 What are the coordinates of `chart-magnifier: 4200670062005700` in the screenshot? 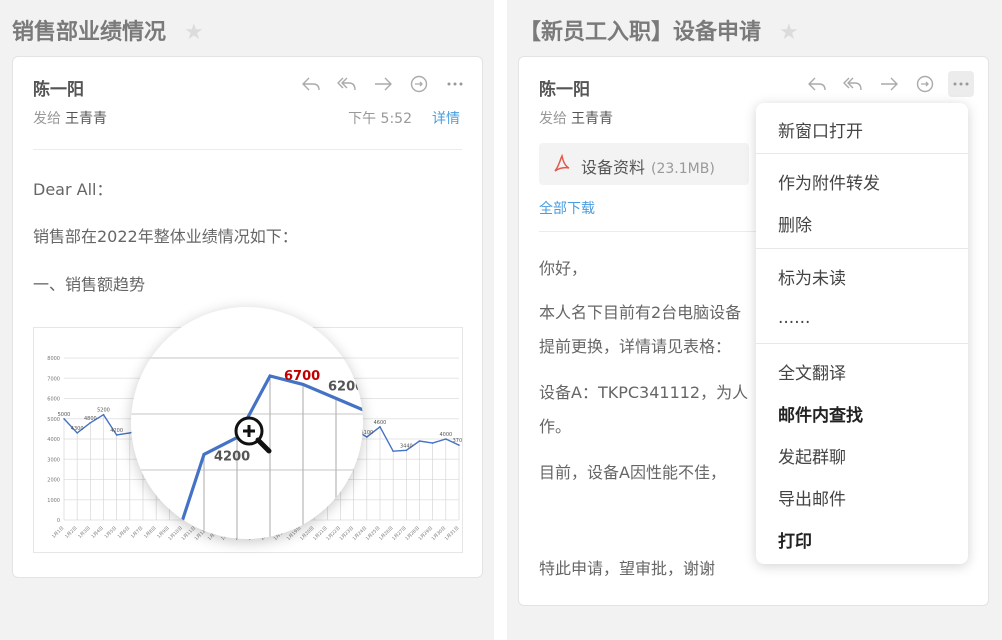 It's located at (247, 423).